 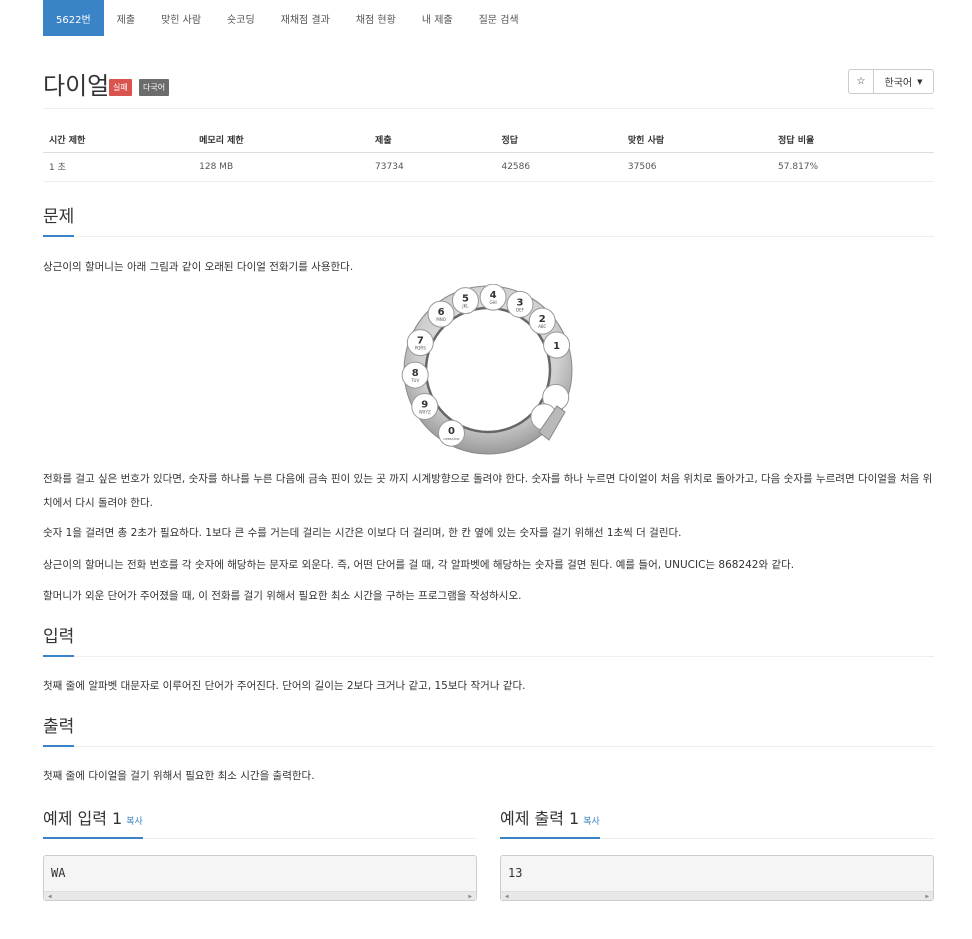 I want to click on value-submissions: 73734, so click(x=432, y=167).